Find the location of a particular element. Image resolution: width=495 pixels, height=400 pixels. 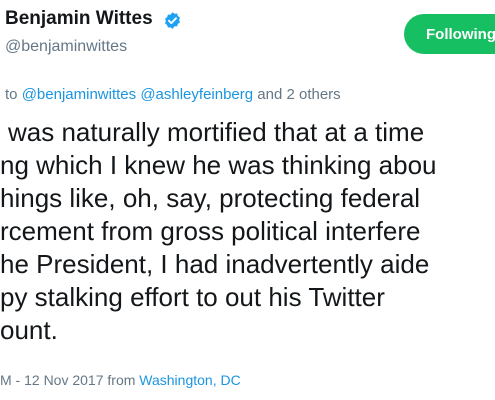

mention-link-benjaminwittes: @benjaminwittes is located at coordinates (79, 94).